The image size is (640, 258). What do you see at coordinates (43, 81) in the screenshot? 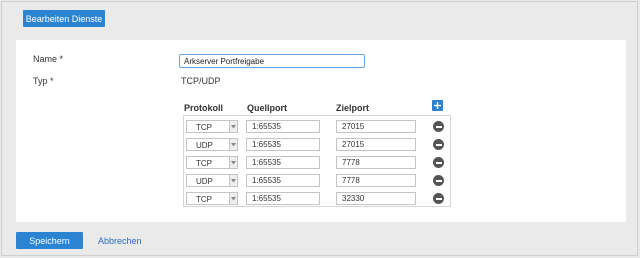
I see `type-label: Typ *` at bounding box center [43, 81].